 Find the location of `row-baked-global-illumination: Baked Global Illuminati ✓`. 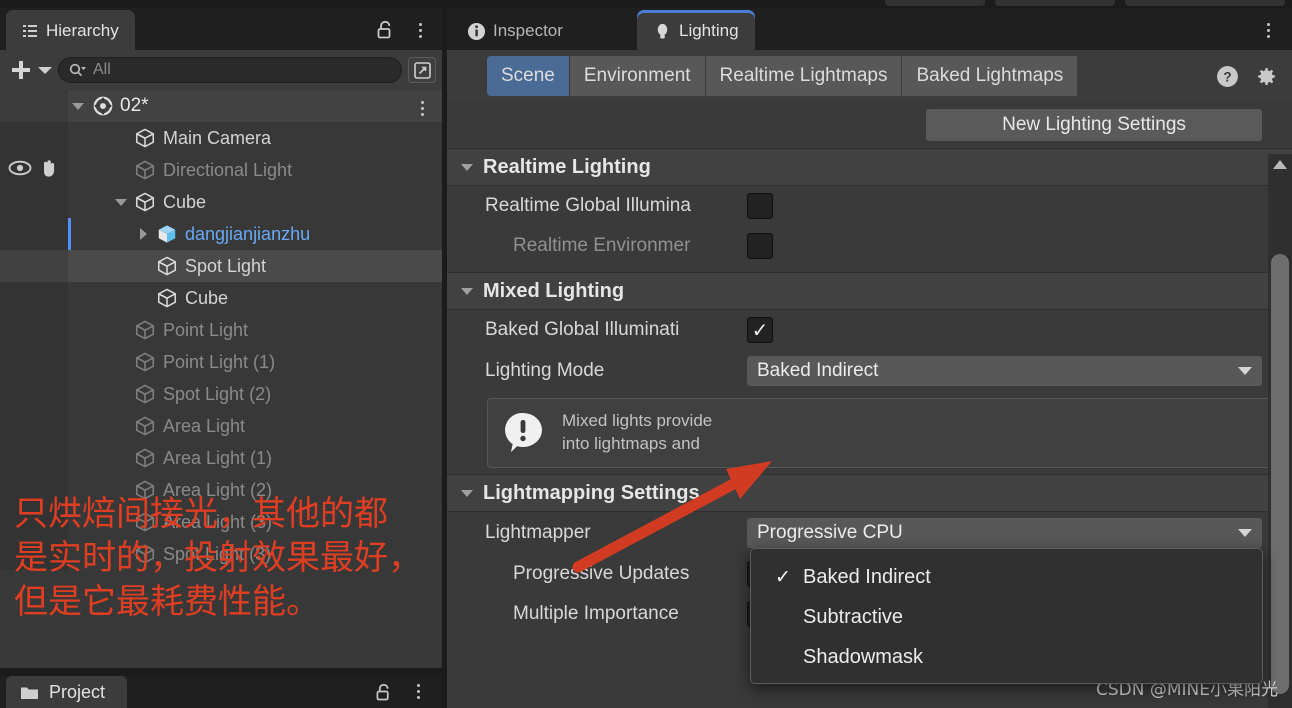

row-baked-global-illumination: Baked Global Illuminati ✓ is located at coordinates (869, 330).